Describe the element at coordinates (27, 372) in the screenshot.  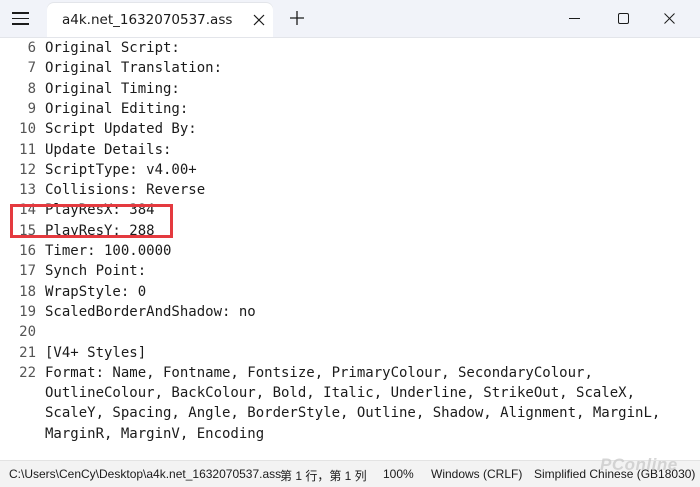
I see `line-number: 22` at that location.